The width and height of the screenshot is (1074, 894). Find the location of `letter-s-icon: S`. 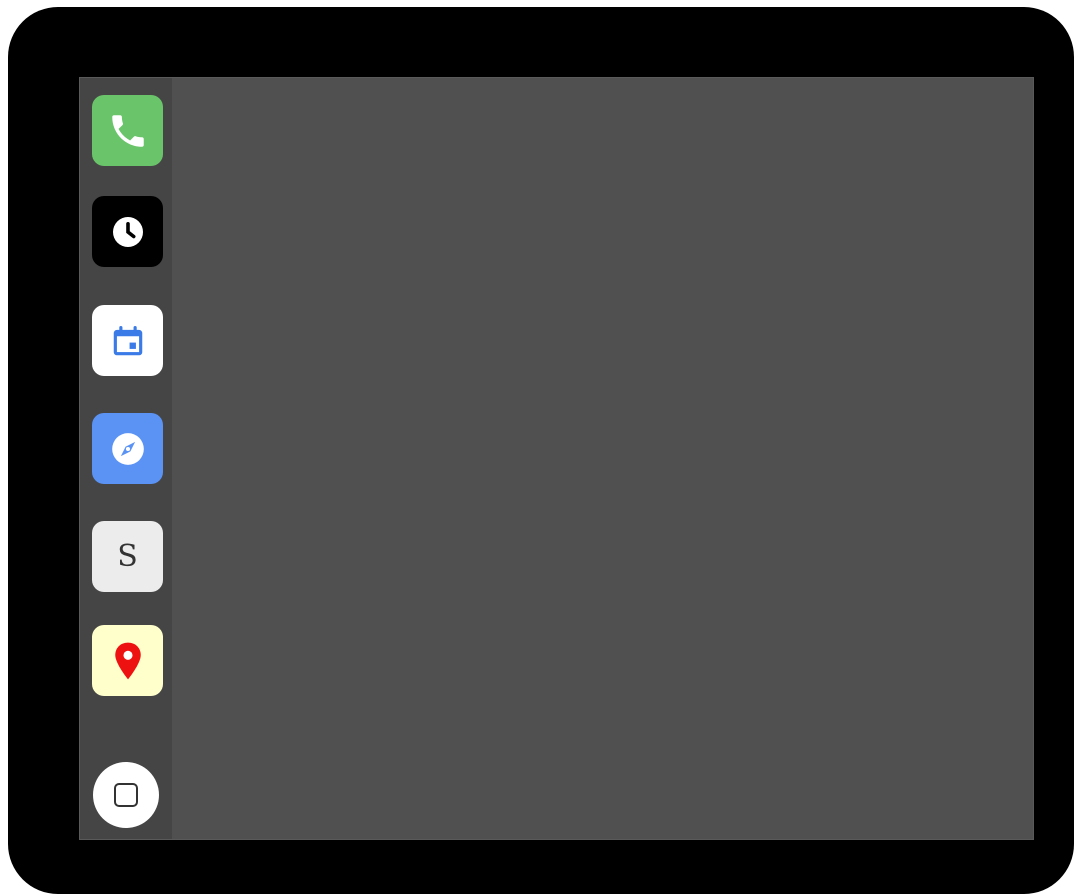

letter-s-icon: S is located at coordinates (127, 556).